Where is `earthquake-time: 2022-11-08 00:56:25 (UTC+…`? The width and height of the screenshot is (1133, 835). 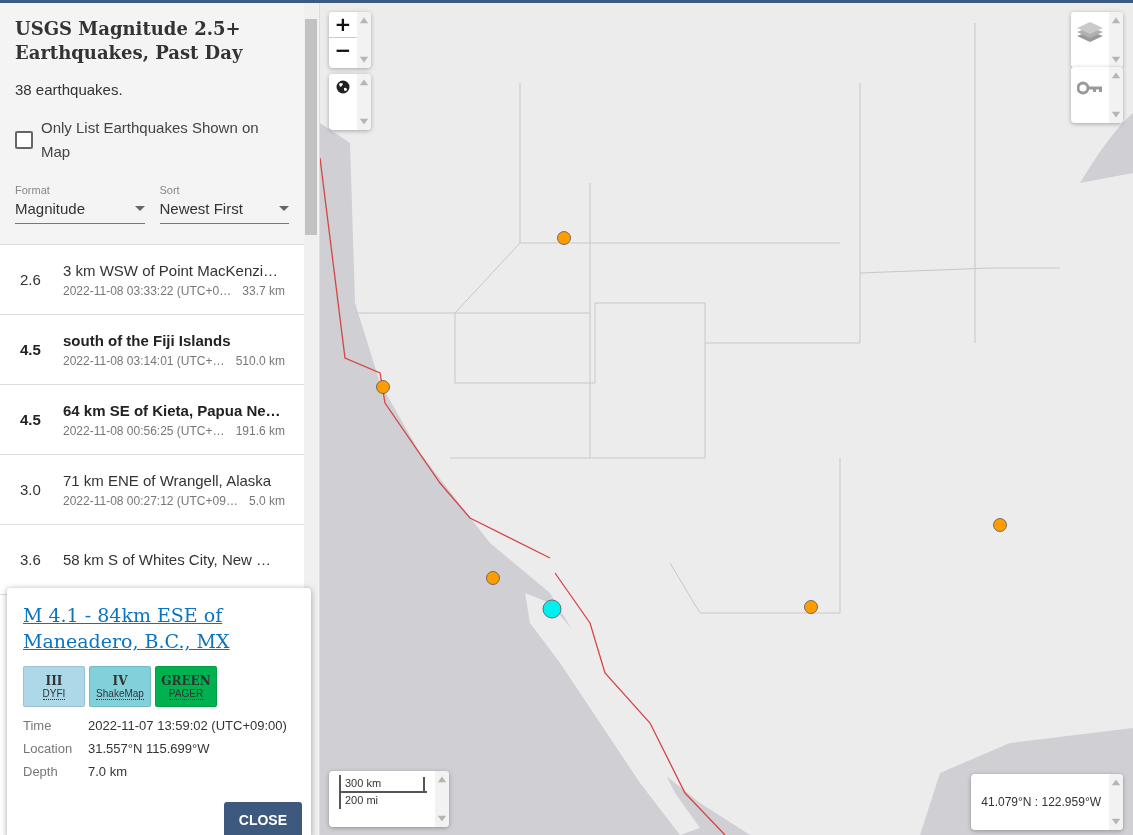 earthquake-time: 2022-11-08 00:56:25 (UTC+… is located at coordinates (144, 430).